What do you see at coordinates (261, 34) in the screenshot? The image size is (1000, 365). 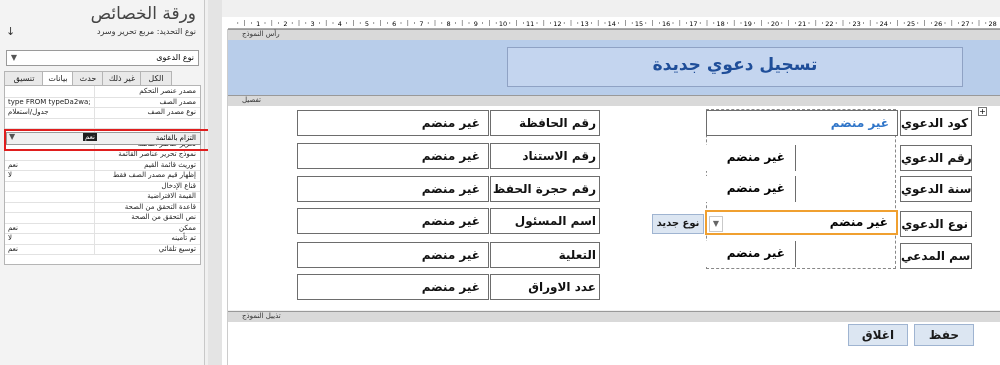 I see `band-label: رأس النموذج` at bounding box center [261, 34].